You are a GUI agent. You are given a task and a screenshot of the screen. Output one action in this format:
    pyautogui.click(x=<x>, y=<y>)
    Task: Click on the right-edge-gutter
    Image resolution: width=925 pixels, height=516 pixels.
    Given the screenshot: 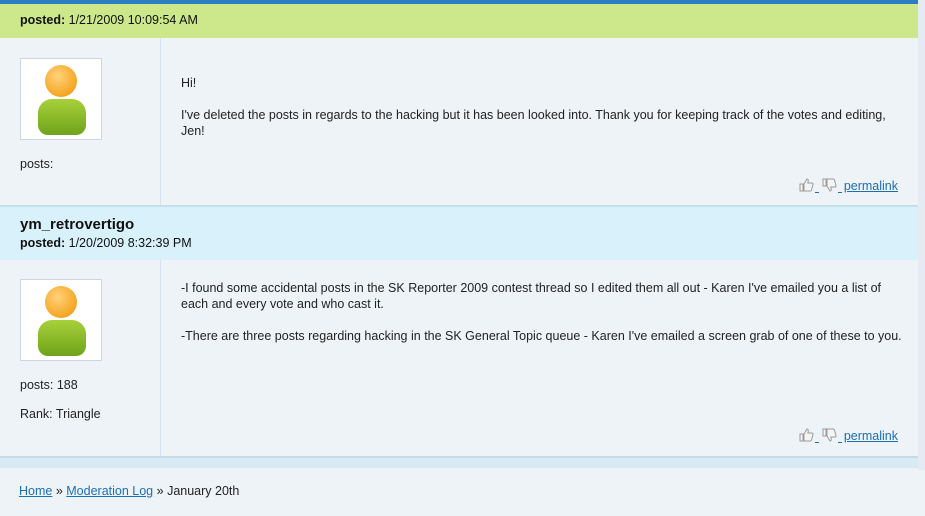 What is the action you would take?
    pyautogui.click(x=921, y=235)
    